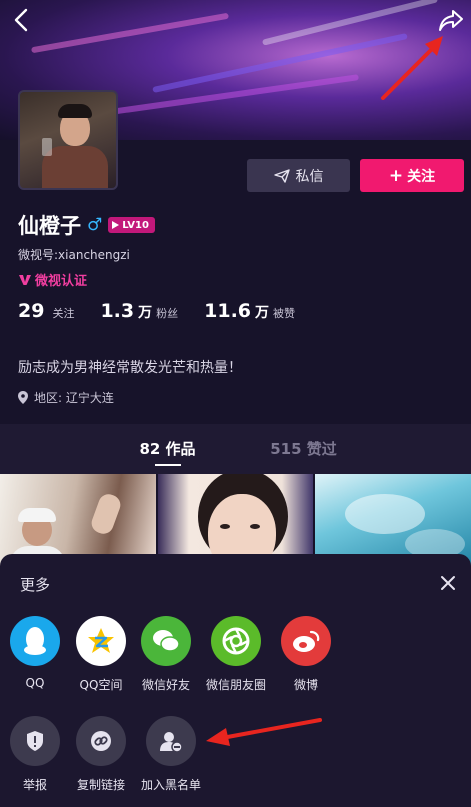  I want to click on share-label: 微信好友, so click(165, 685).